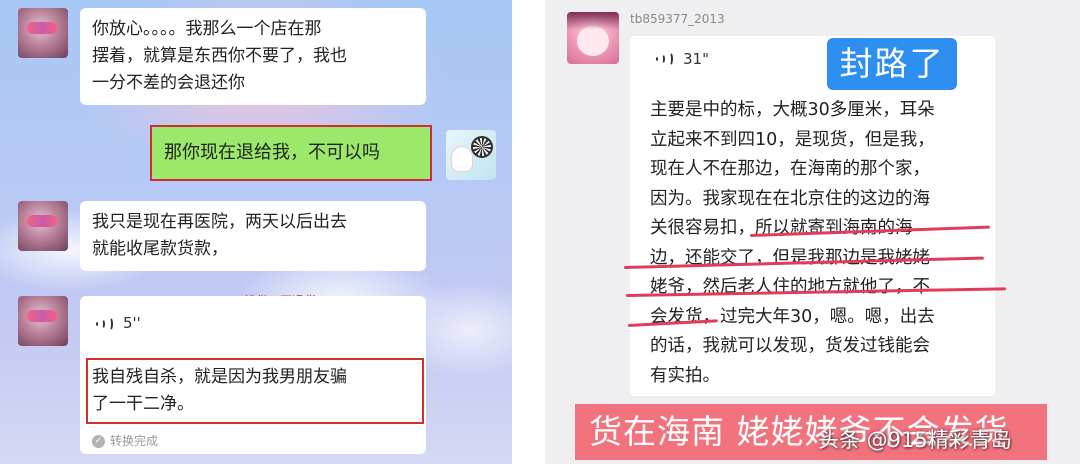  Describe the element at coordinates (790, 169) in the screenshot. I see `transcript-line: 现在人不在那边，在海南的那个家，` at that location.